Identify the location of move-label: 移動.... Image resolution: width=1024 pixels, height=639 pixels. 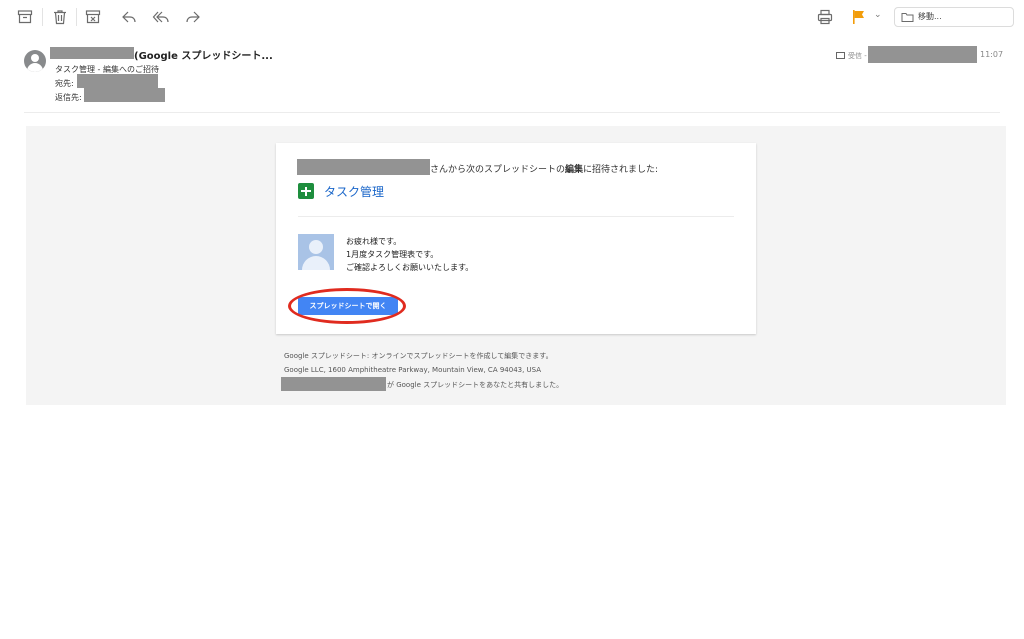
(930, 16).